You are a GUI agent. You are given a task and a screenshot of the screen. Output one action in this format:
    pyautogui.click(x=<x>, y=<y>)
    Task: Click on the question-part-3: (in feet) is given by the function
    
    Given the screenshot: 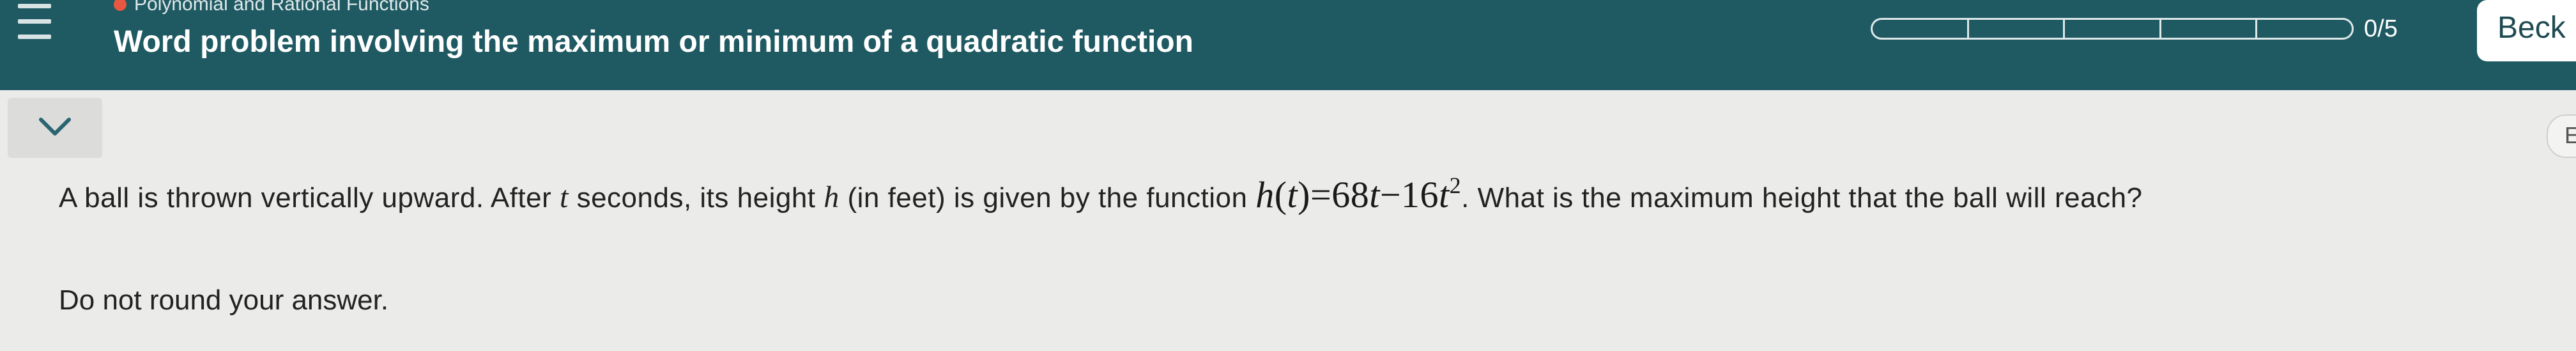 What is the action you would take?
    pyautogui.click(x=1047, y=198)
    